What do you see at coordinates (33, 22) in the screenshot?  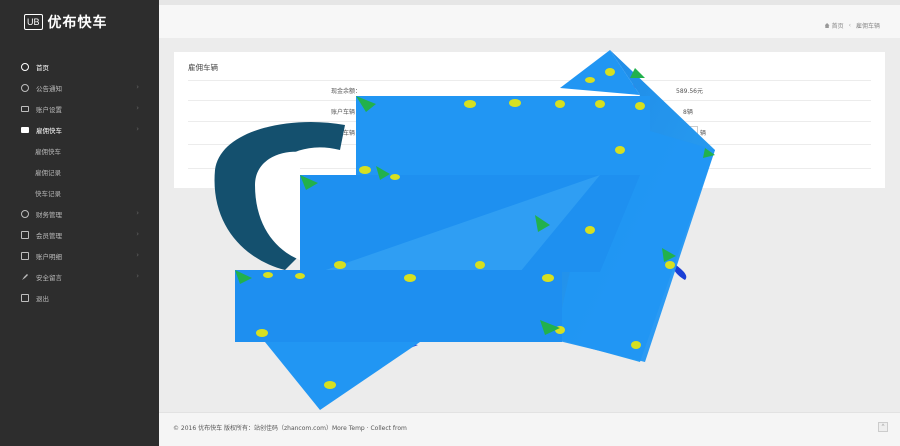 I see `logo-badge: UB` at bounding box center [33, 22].